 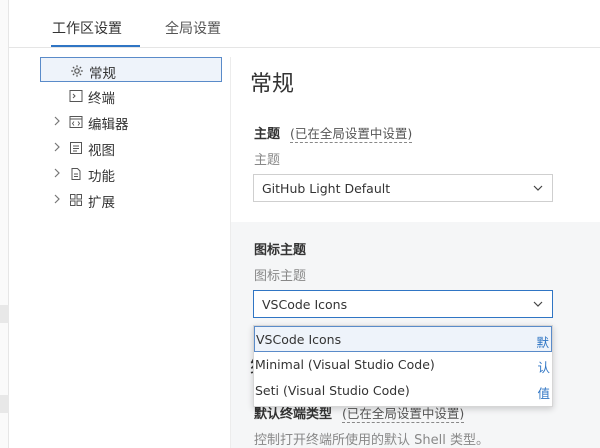 What do you see at coordinates (403, 339) in the screenshot?
I see `dropdown-option-vscode-icons: VSCode Icons 默` at bounding box center [403, 339].